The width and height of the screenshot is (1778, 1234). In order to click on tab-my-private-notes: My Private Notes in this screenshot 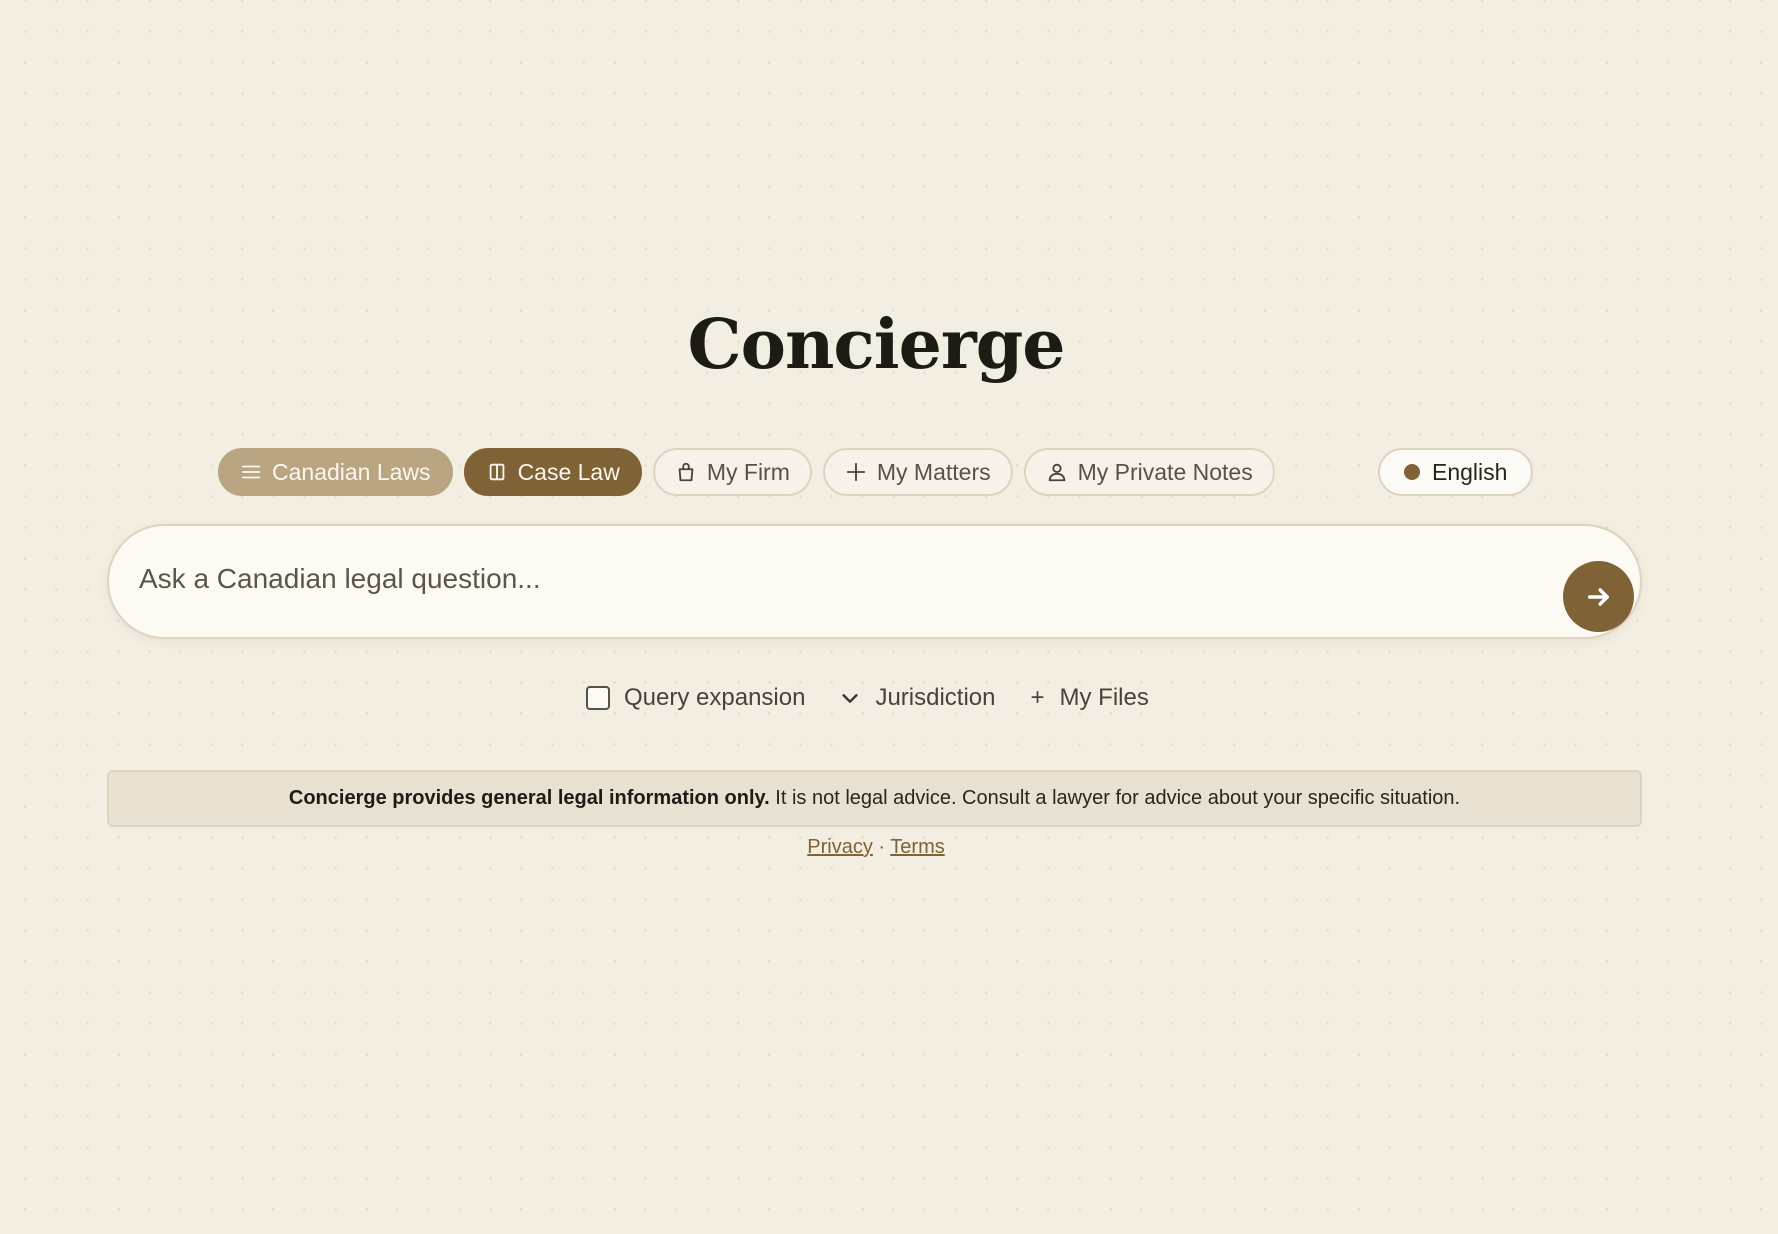, I will do `click(1149, 472)`.